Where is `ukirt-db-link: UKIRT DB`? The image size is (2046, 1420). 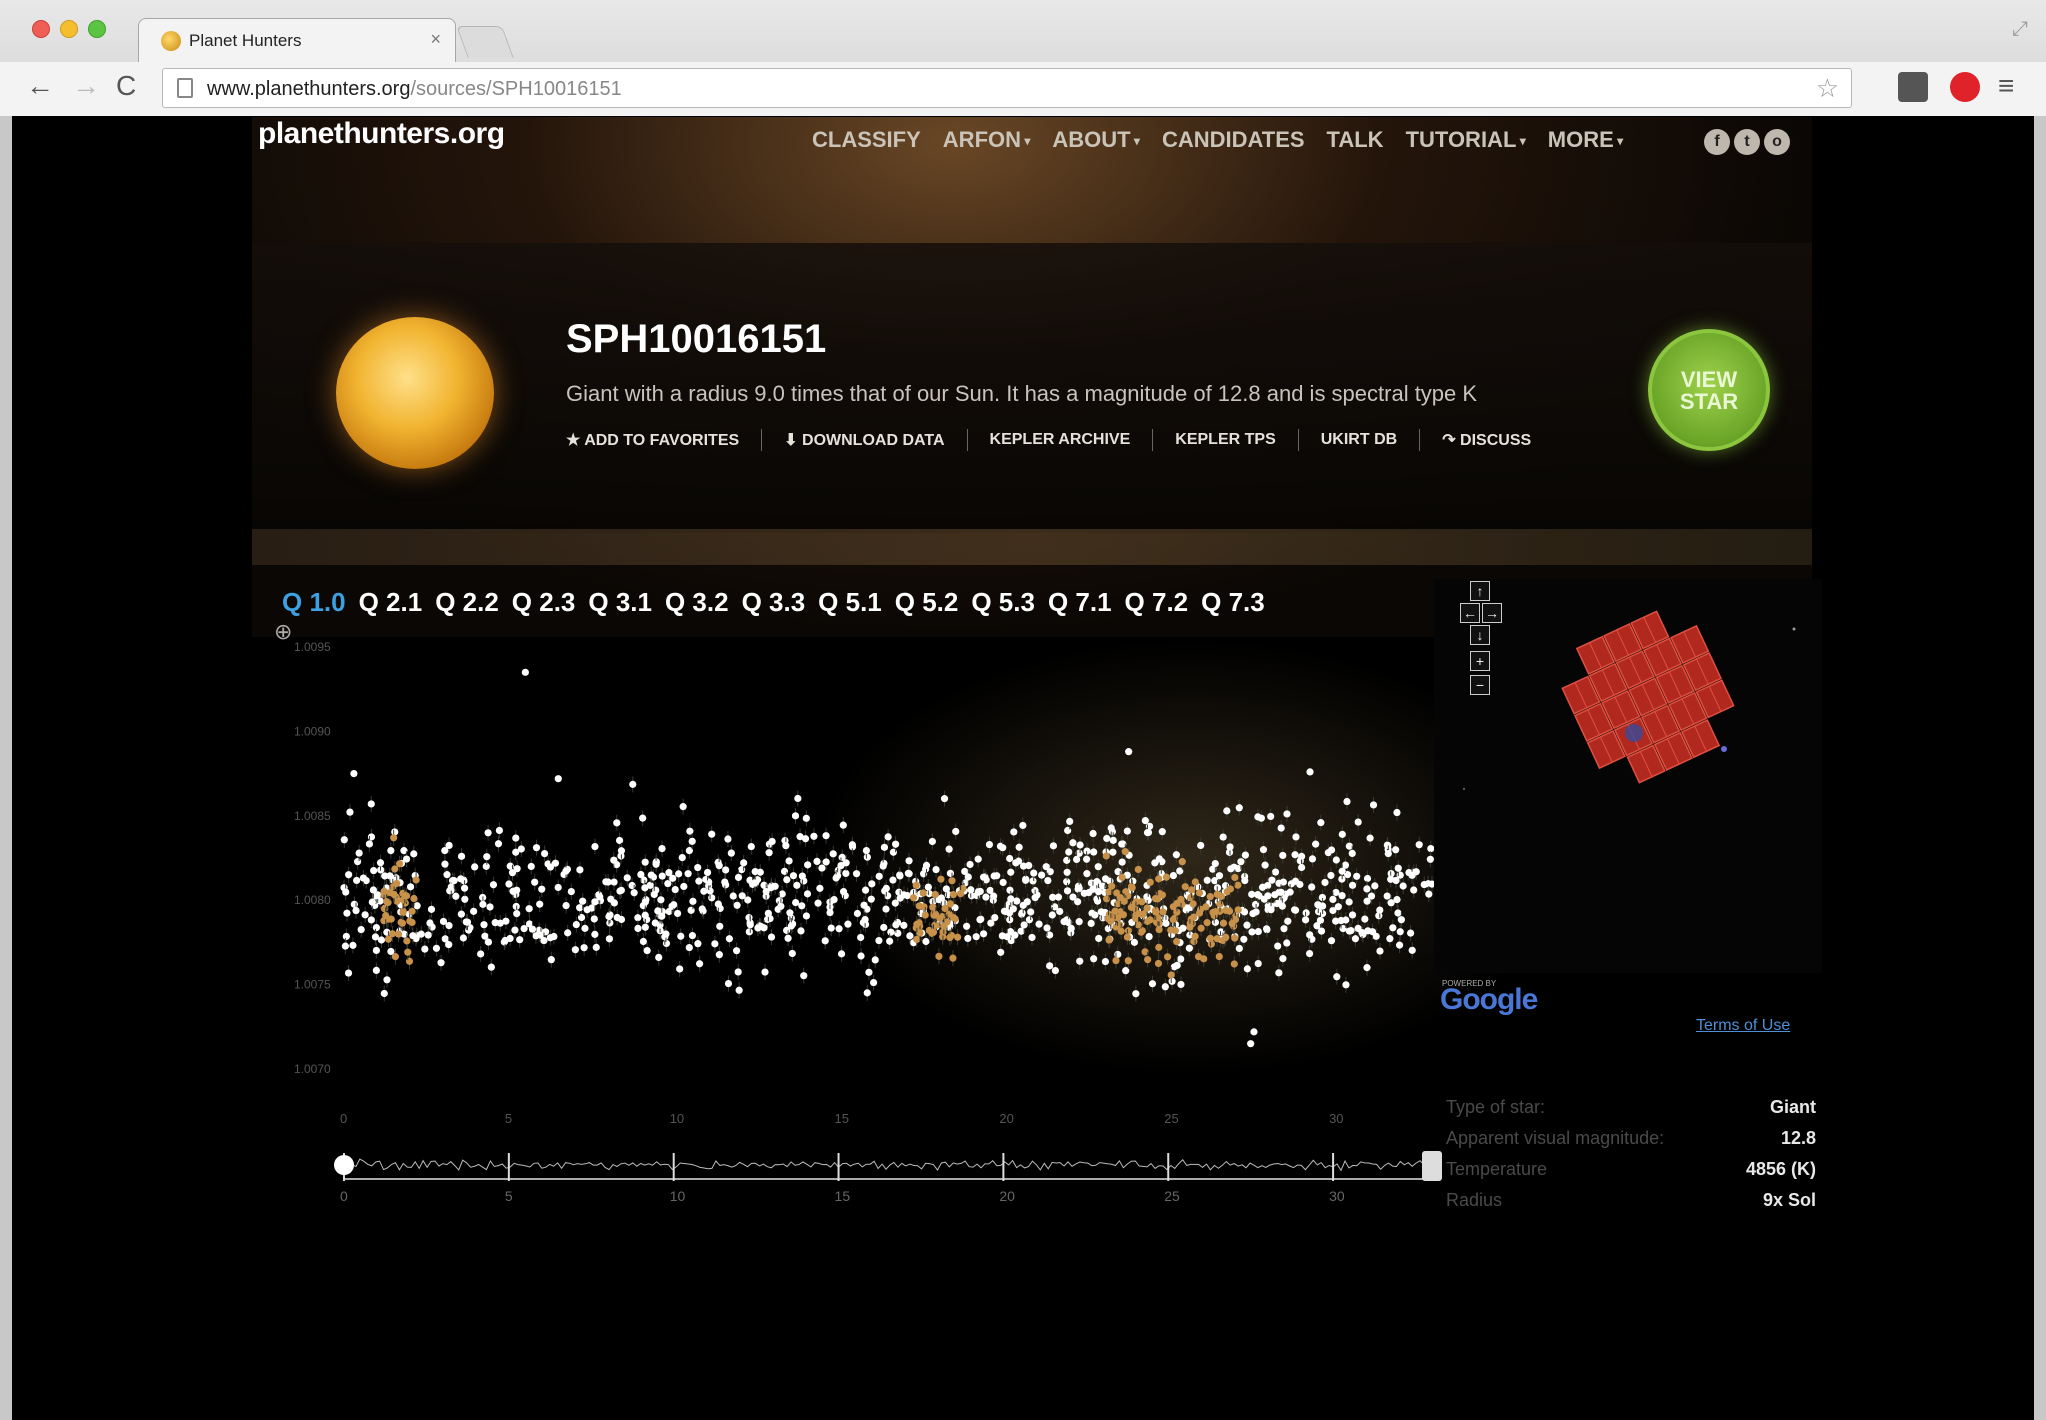
ukirt-db-link: UKIRT DB is located at coordinates (1359, 440).